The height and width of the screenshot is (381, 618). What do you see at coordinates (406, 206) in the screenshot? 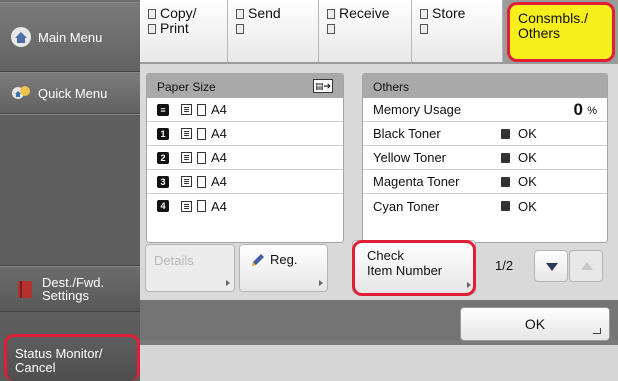
I see `toner-label: Cyan Toner` at bounding box center [406, 206].